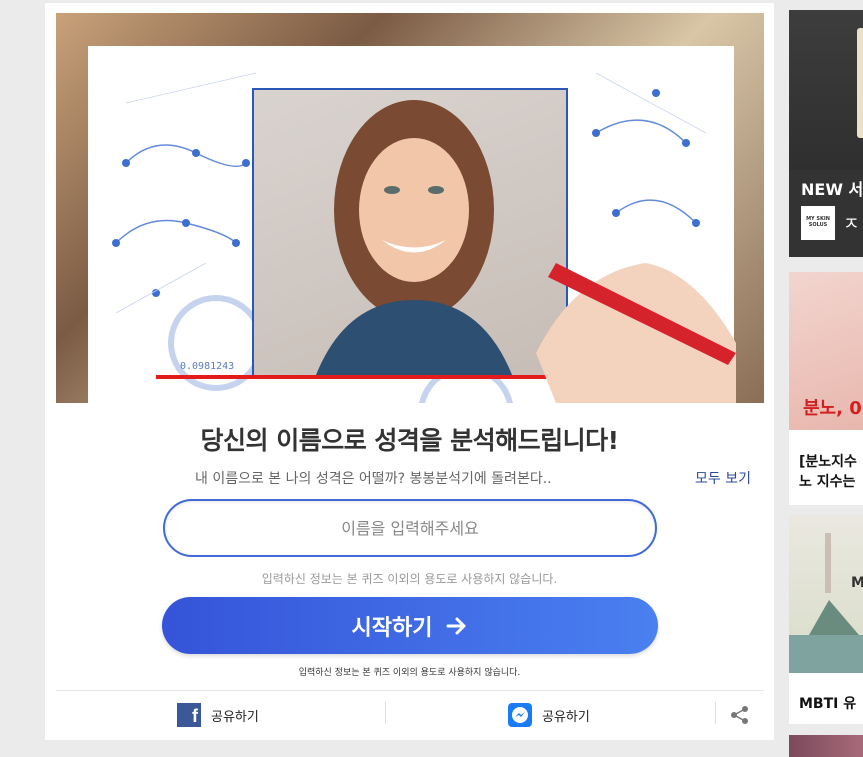 The image size is (863, 757). I want to click on sidebar-card-2: 분노, 0 [분노지수 노 지수는, so click(826, 388).